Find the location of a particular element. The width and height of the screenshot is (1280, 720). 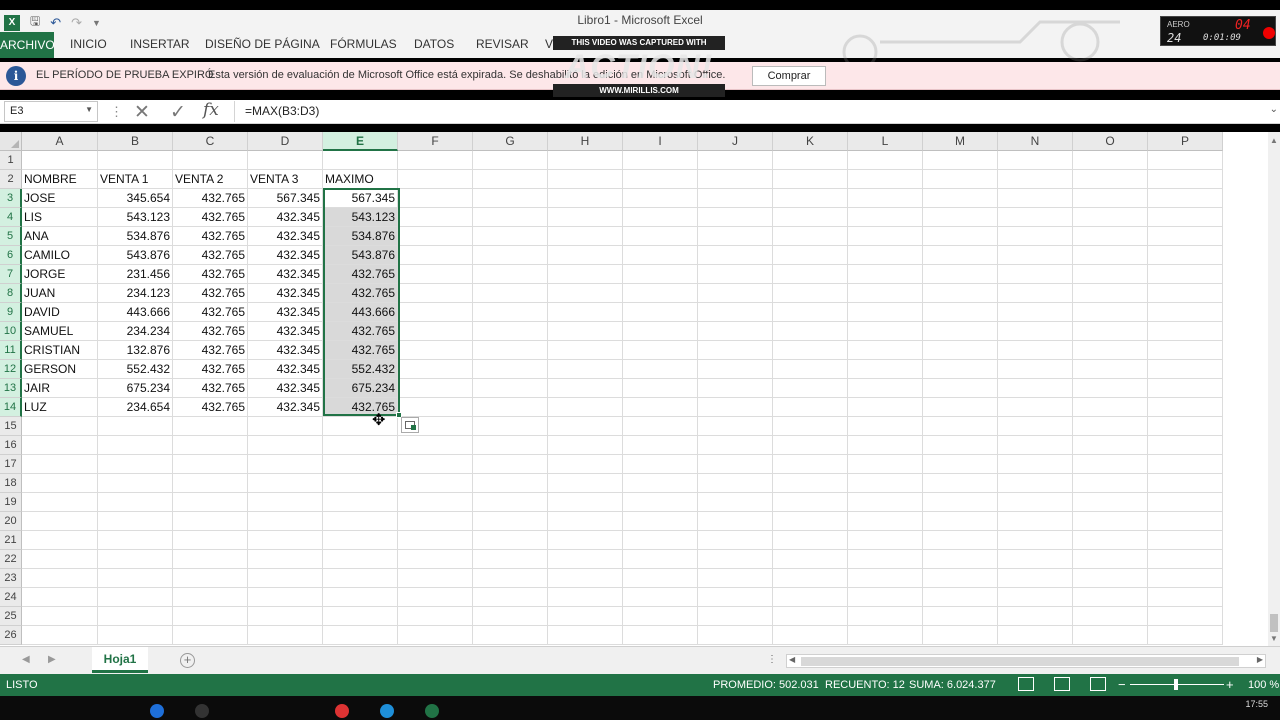

cell-g20 is located at coordinates (510, 521).